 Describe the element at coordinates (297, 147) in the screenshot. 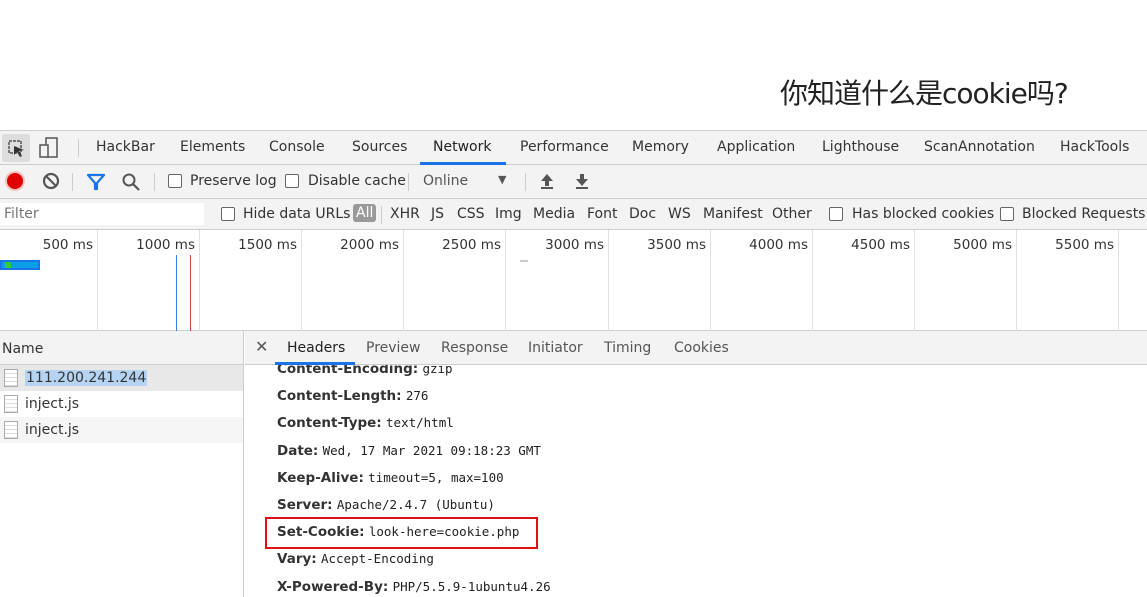

I see `tab-console: Console` at that location.